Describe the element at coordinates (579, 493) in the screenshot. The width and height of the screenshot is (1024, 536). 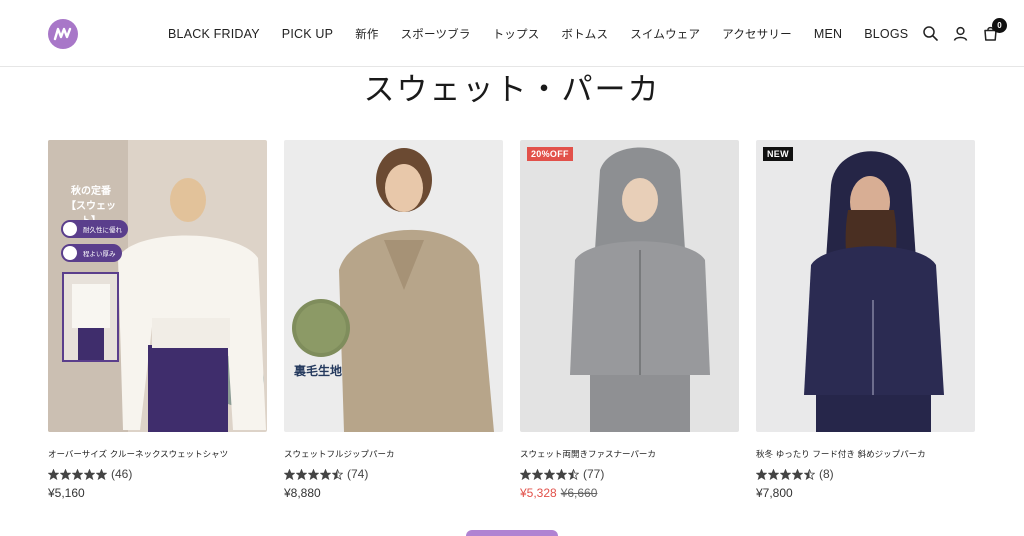
I see `compare-price: ¥6,660` at that location.